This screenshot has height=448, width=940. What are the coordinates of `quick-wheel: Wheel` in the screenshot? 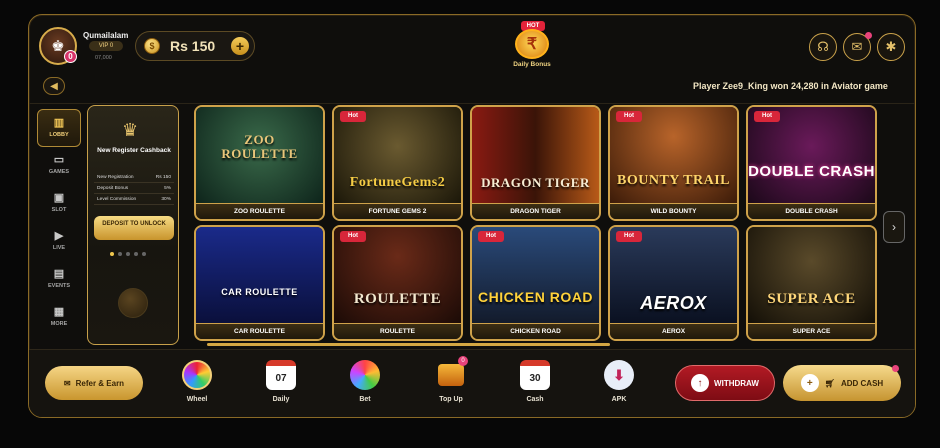 It's located at (197, 381).